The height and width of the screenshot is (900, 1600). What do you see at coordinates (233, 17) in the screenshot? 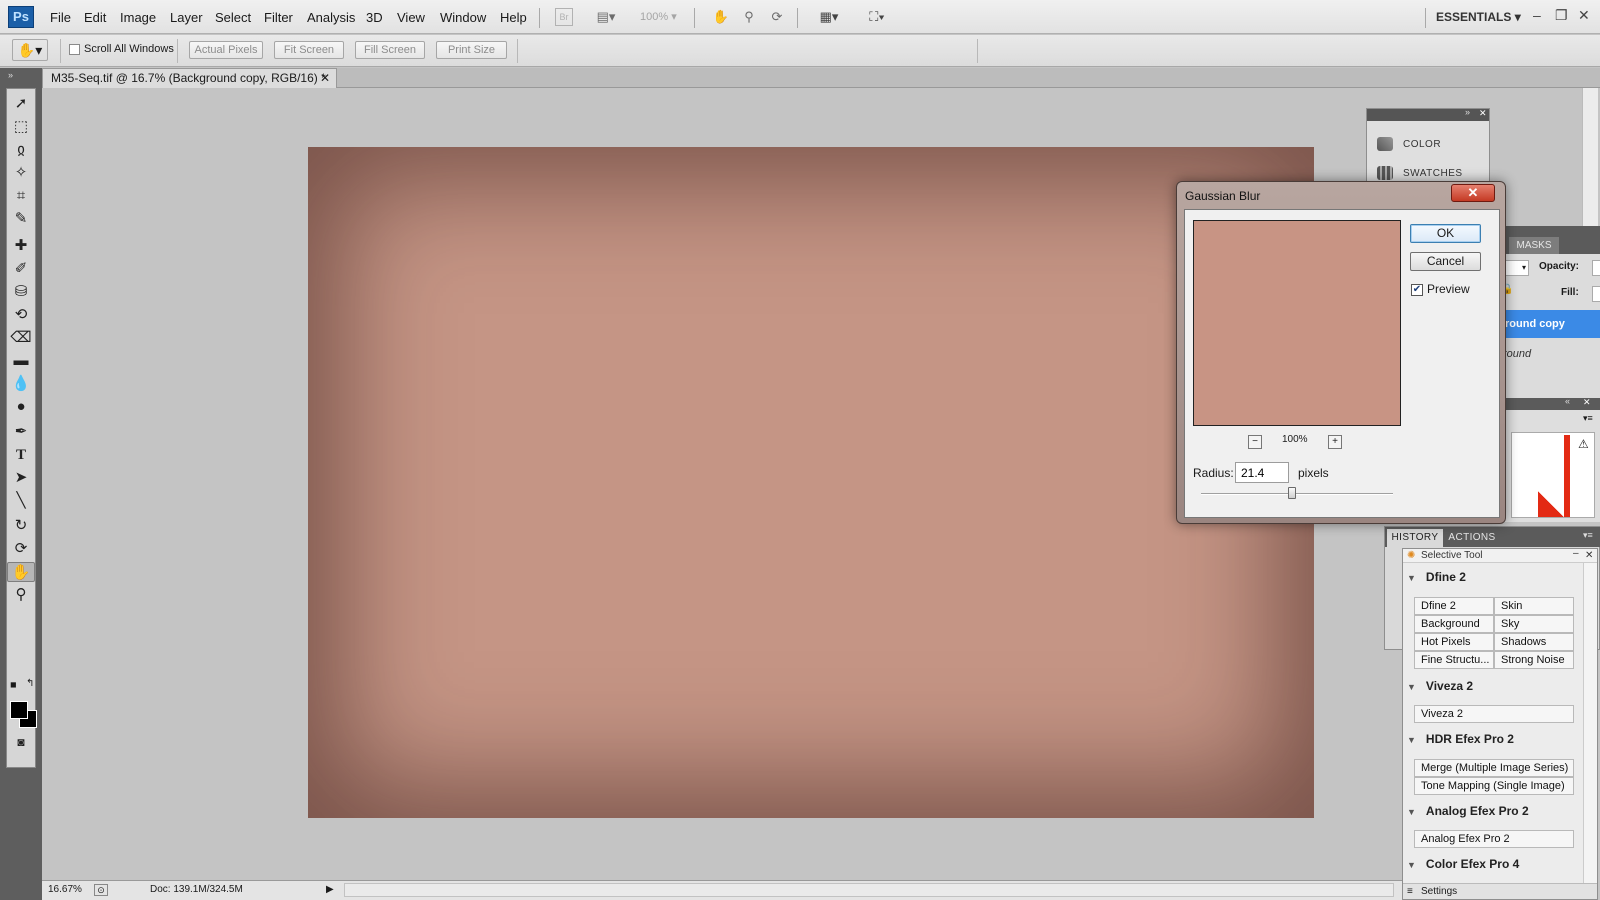
I see `menu-select: Select` at bounding box center [233, 17].